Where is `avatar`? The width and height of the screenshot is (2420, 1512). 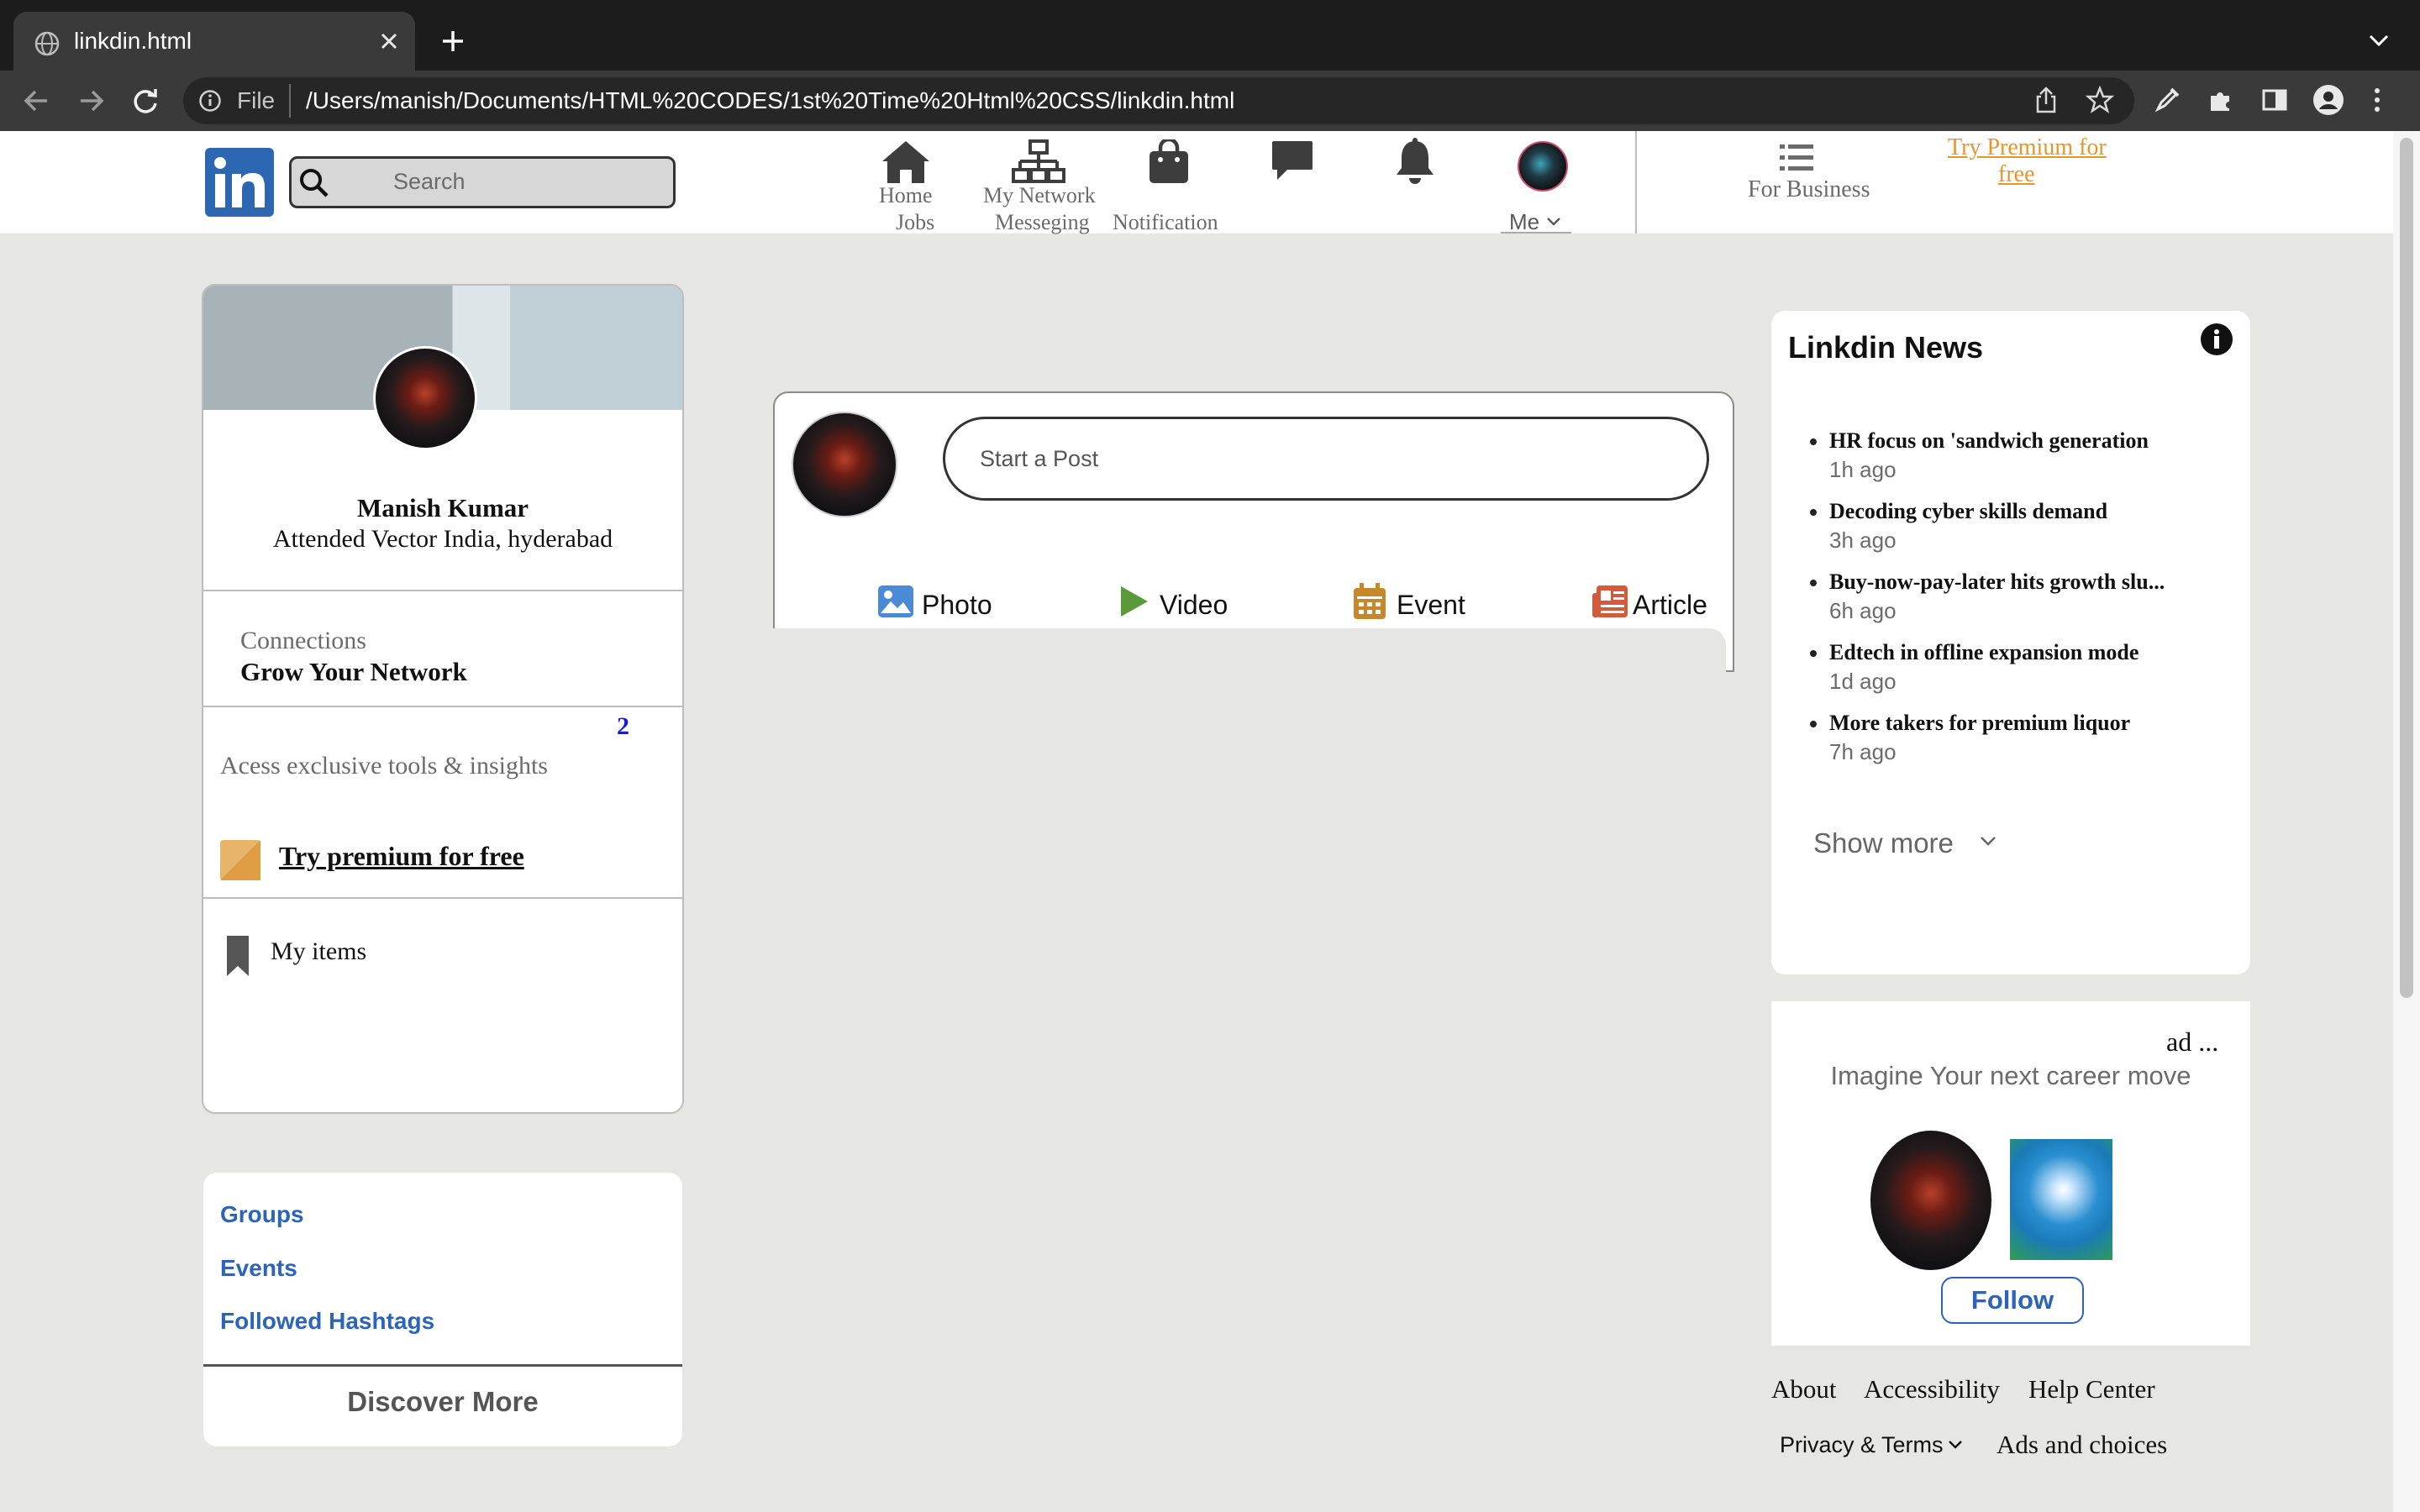 avatar is located at coordinates (1543, 166).